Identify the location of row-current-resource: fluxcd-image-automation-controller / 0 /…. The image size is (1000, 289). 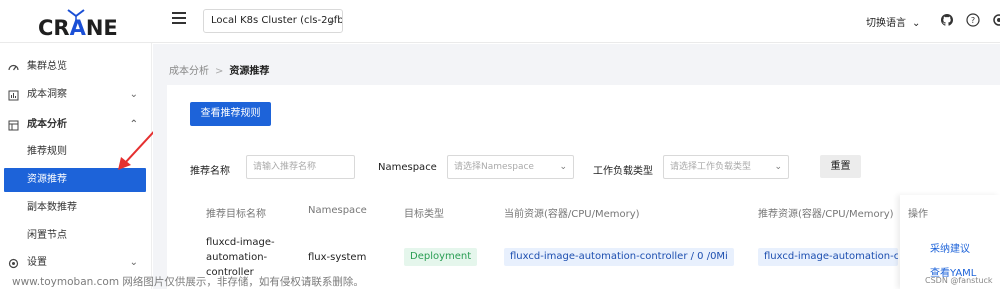
(619, 257).